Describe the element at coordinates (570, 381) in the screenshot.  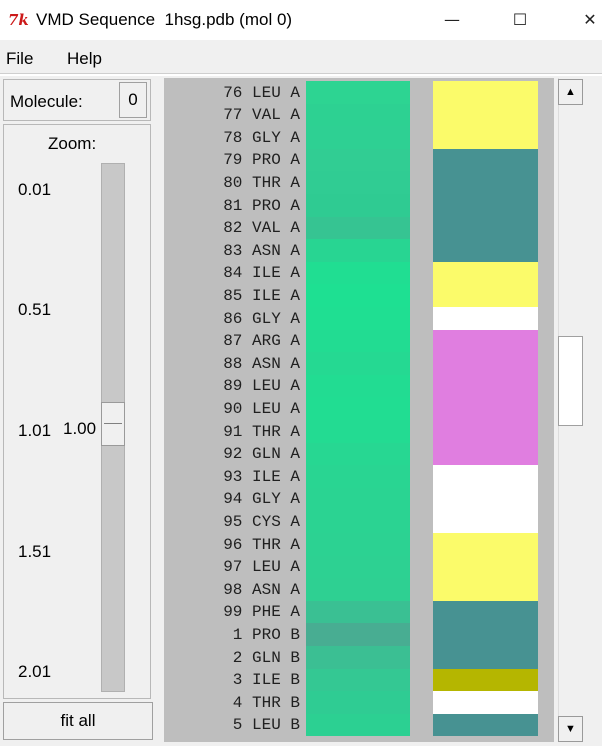
I see `scrollbar-thumb` at that location.